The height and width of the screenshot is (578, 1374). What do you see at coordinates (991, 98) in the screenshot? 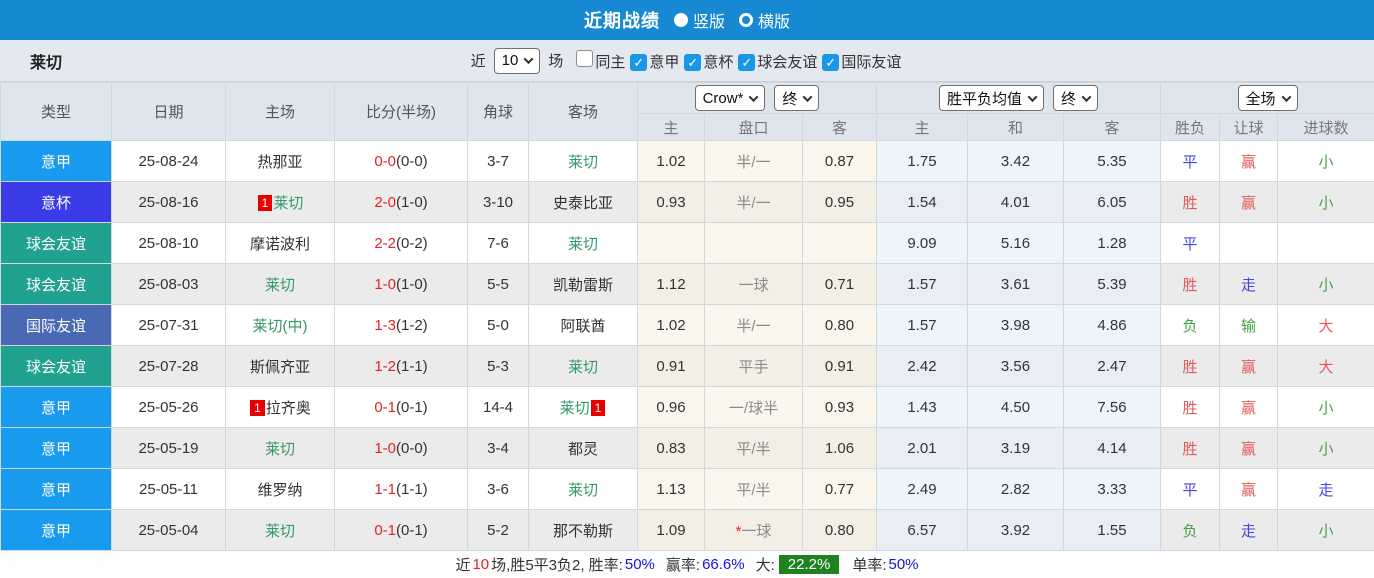
I see `euro-odds-select: 胜平负均值` at bounding box center [991, 98].